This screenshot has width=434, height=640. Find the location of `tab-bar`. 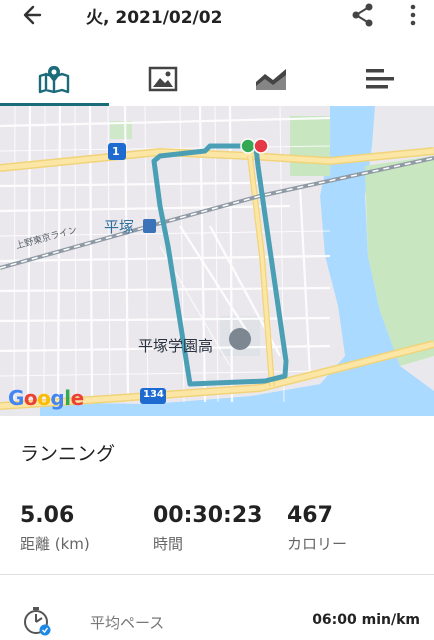

tab-bar is located at coordinates (217, 79).